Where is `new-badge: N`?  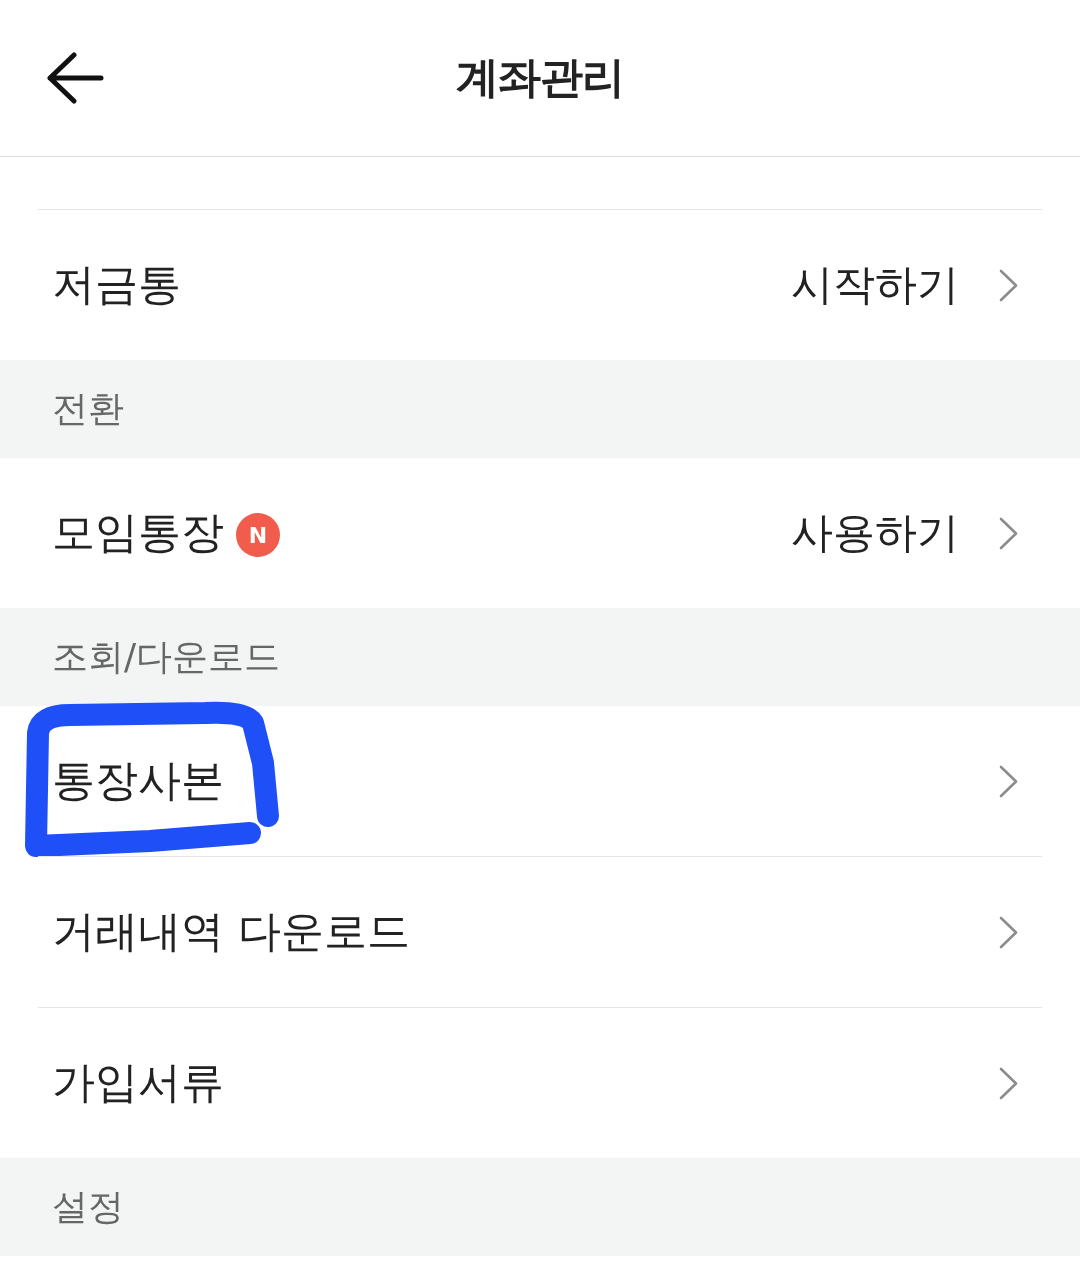 new-badge: N is located at coordinates (258, 535).